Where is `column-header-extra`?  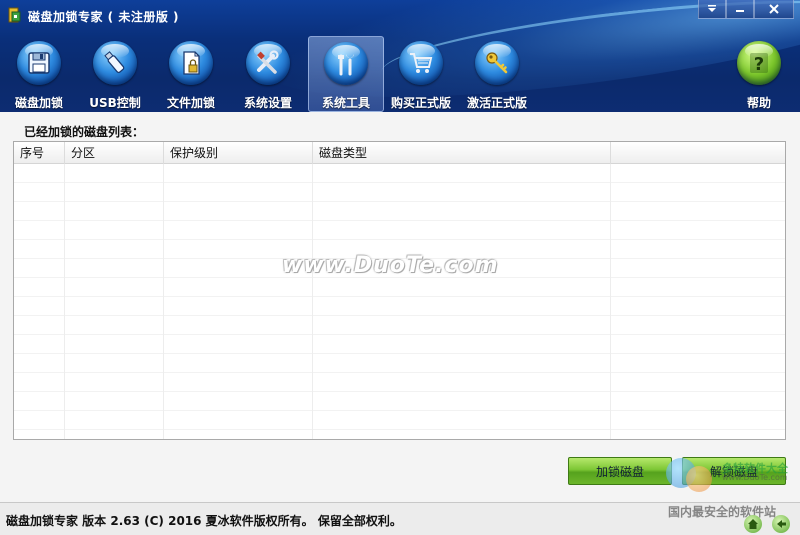 column-header-extra is located at coordinates (698, 153).